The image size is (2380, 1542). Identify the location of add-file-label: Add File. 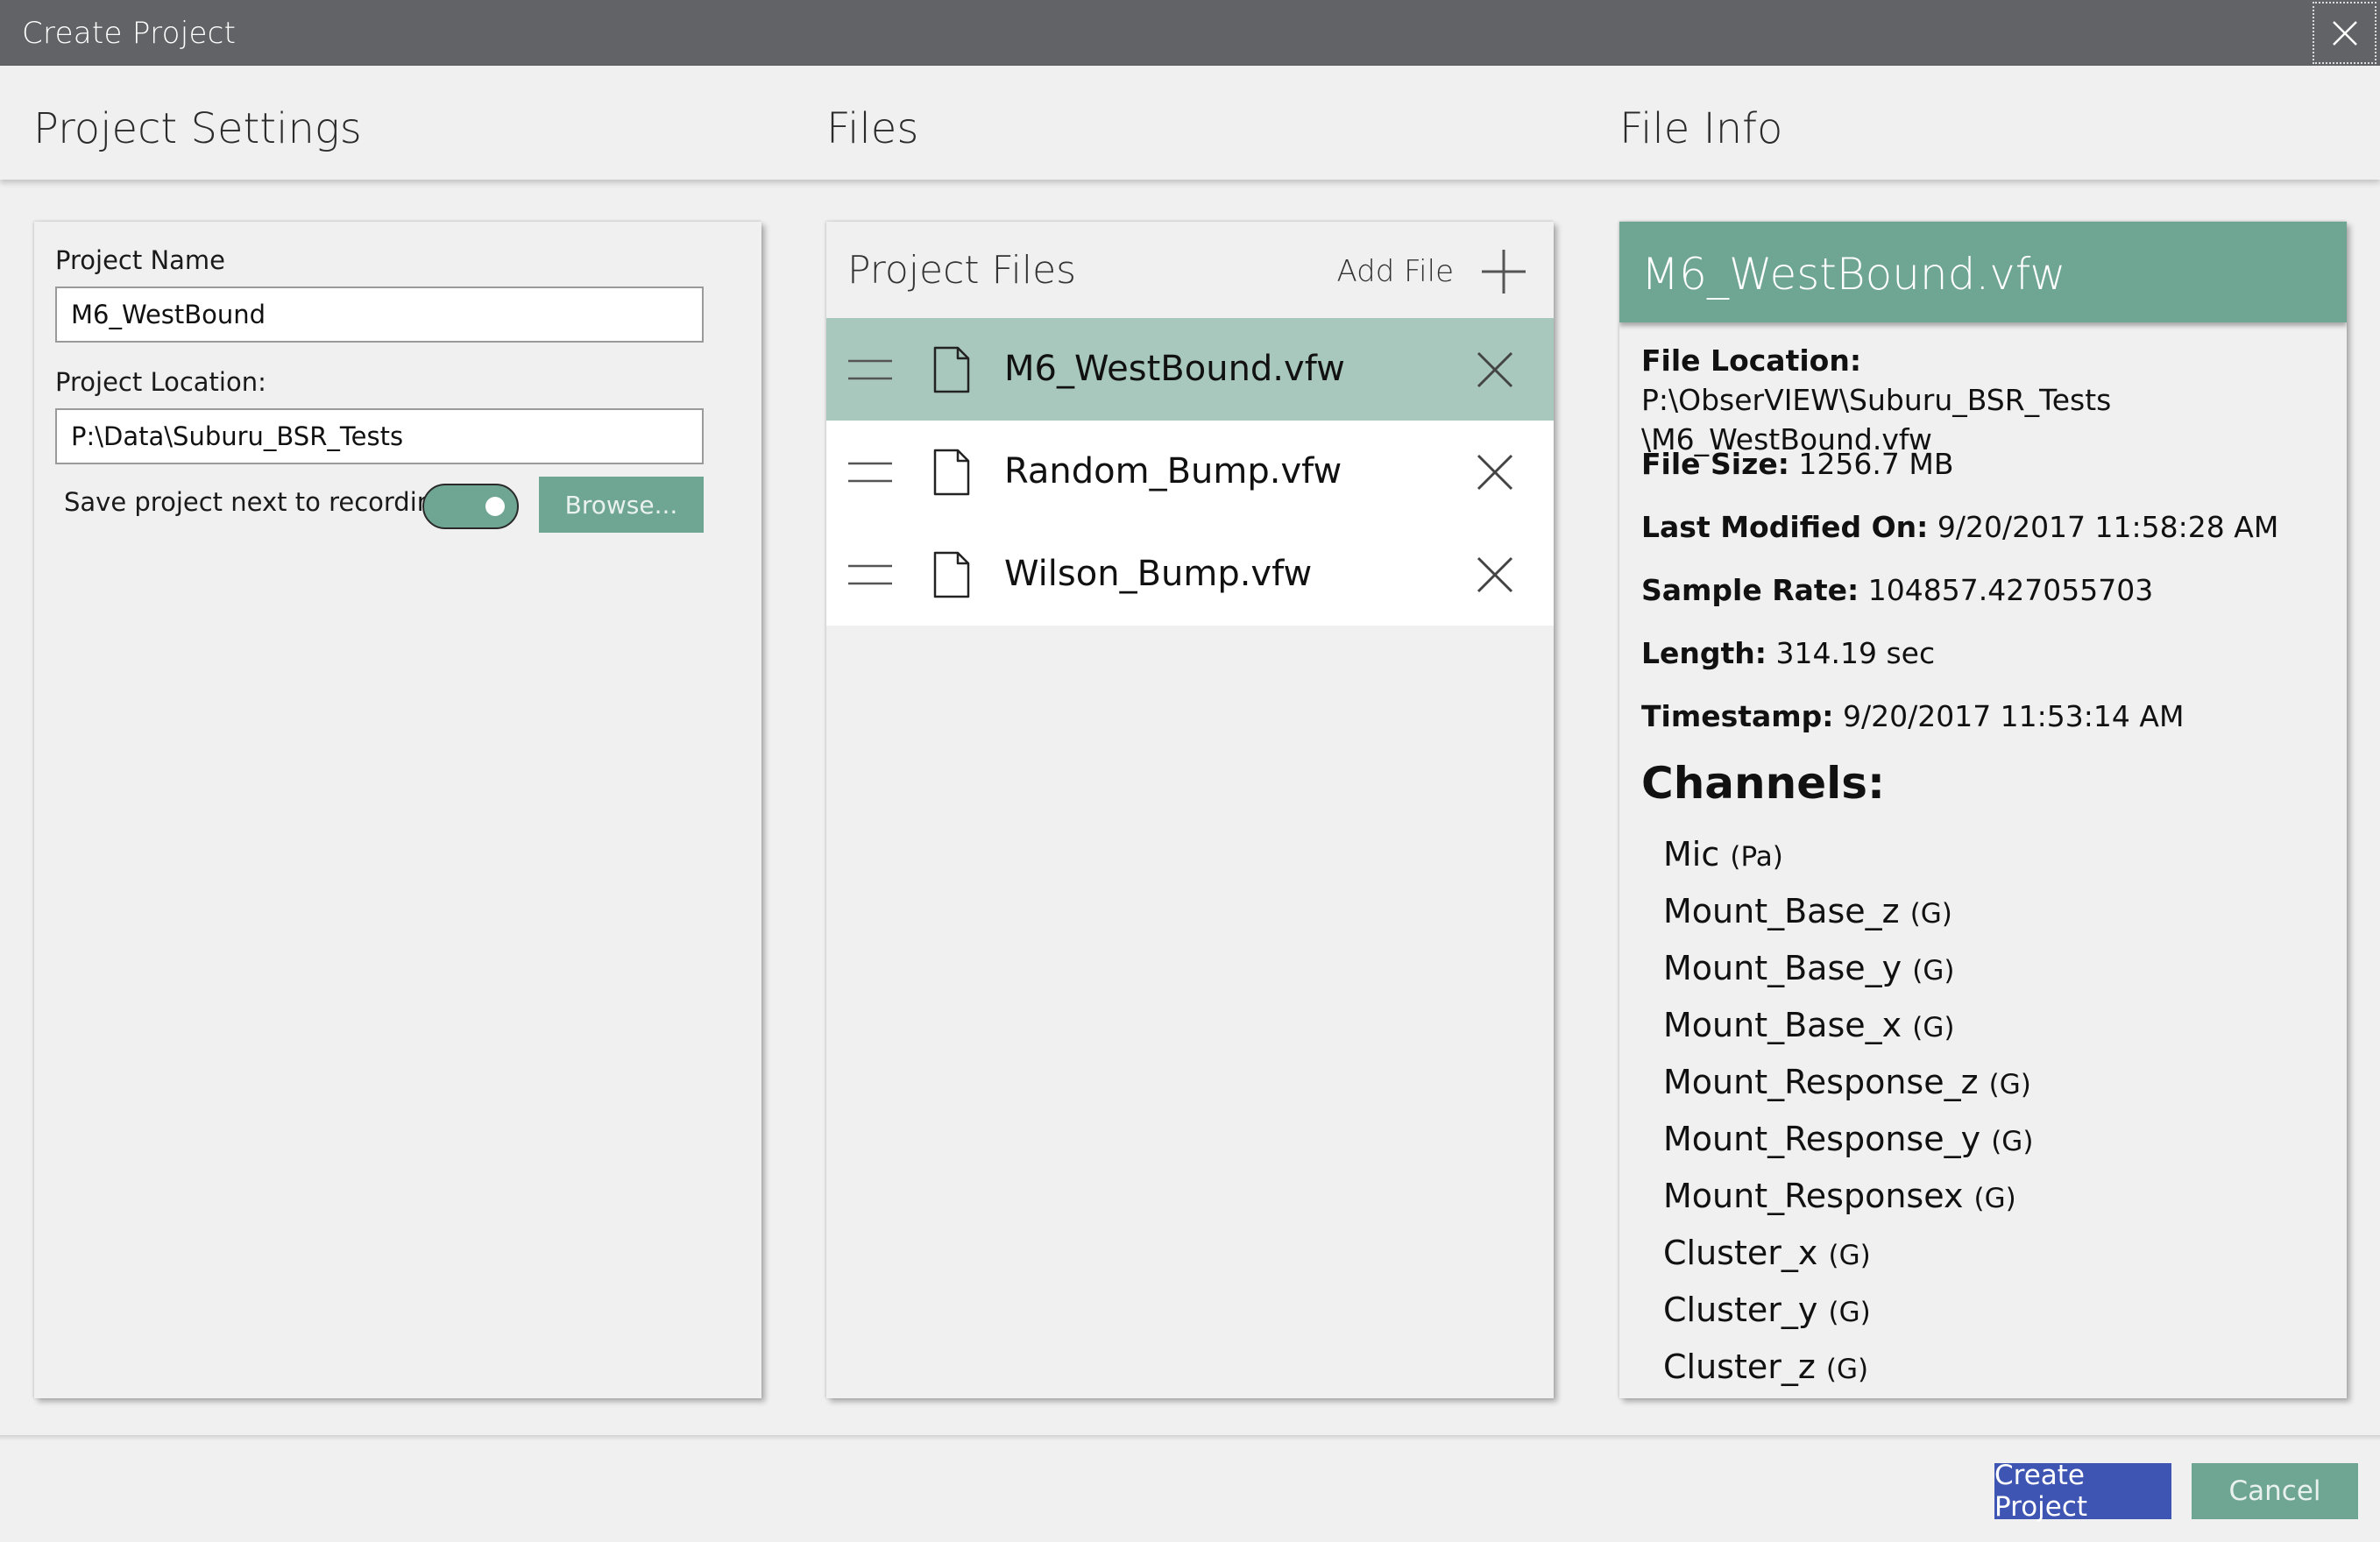
(1395, 271).